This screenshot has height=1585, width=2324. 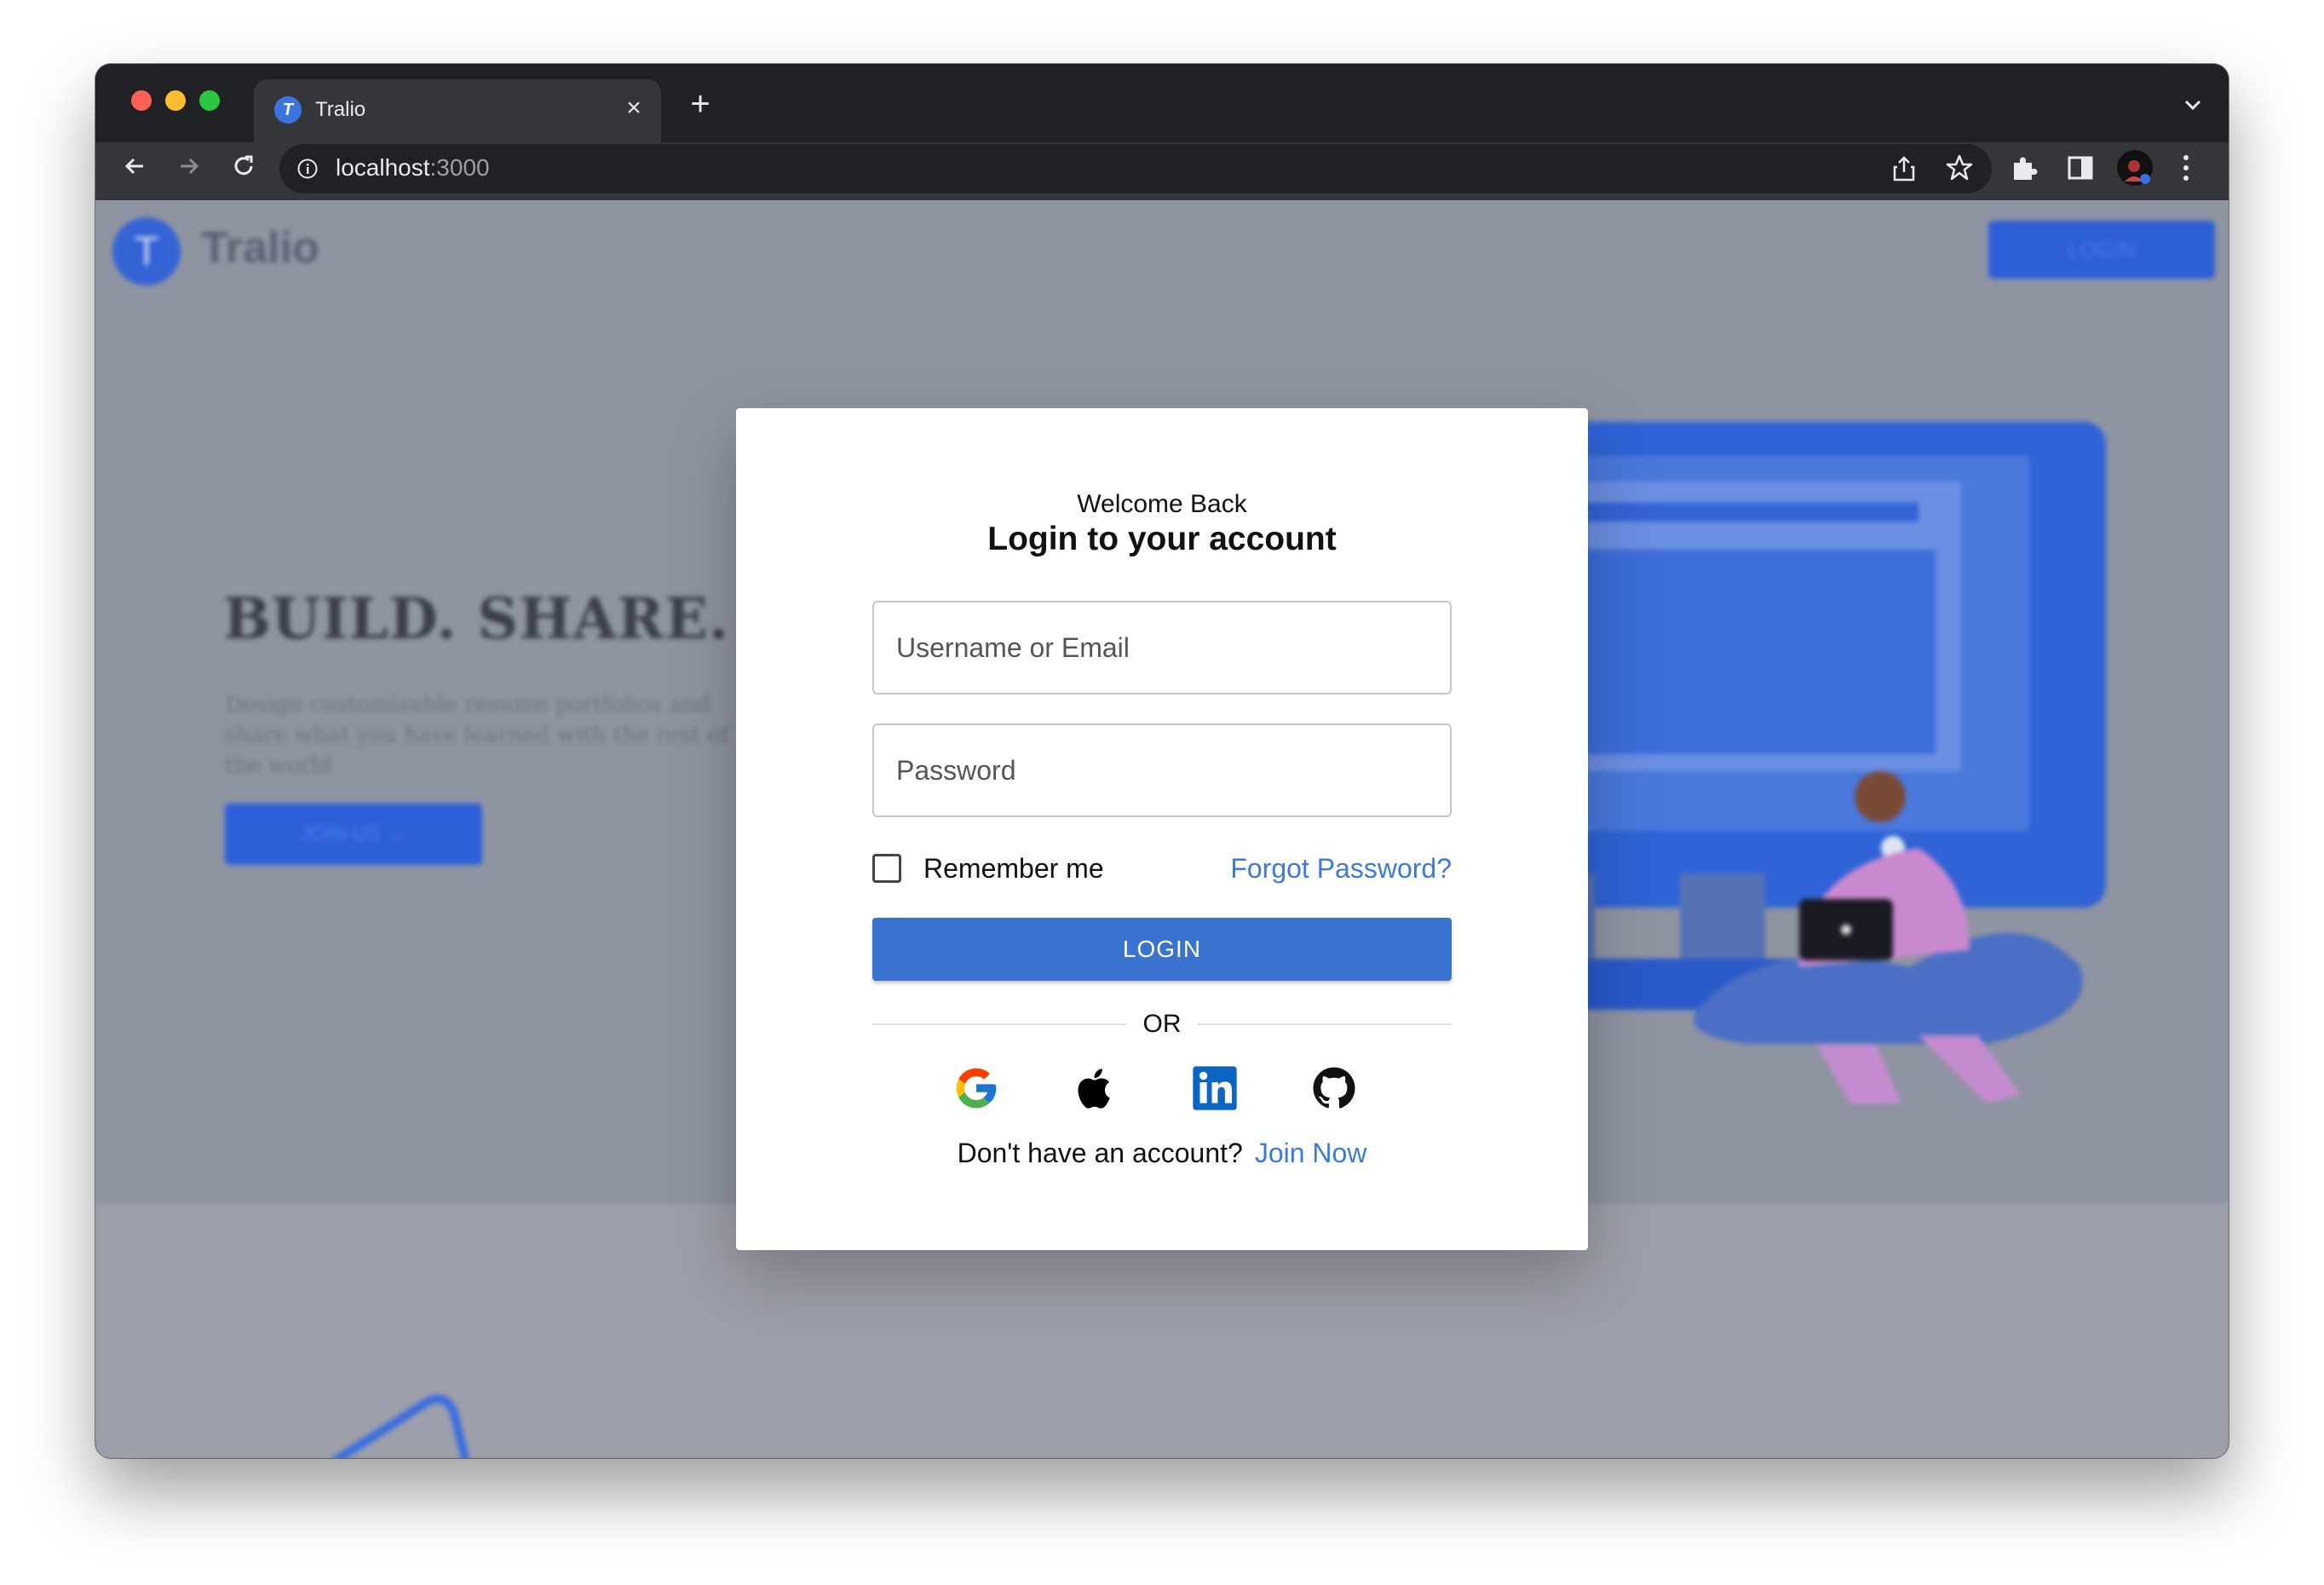 What do you see at coordinates (175, 100) in the screenshot?
I see `minimize-window-button` at bounding box center [175, 100].